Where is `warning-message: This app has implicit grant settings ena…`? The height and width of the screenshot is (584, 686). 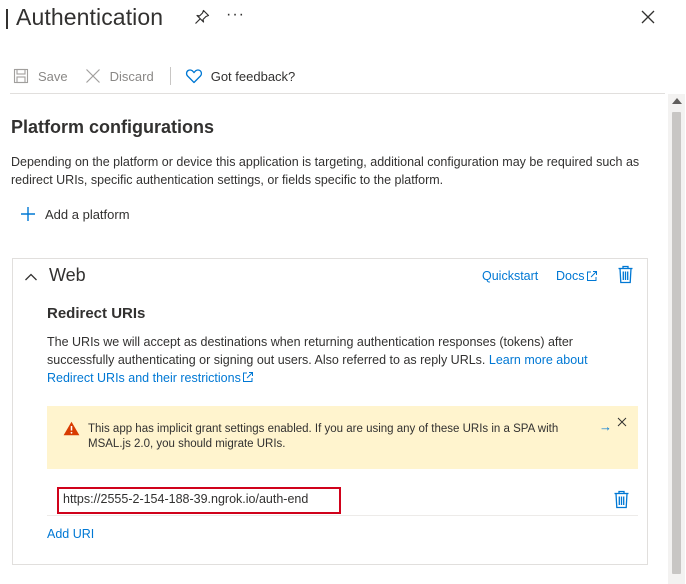
warning-message: This app has implicit grant settings ena… is located at coordinates (323, 436).